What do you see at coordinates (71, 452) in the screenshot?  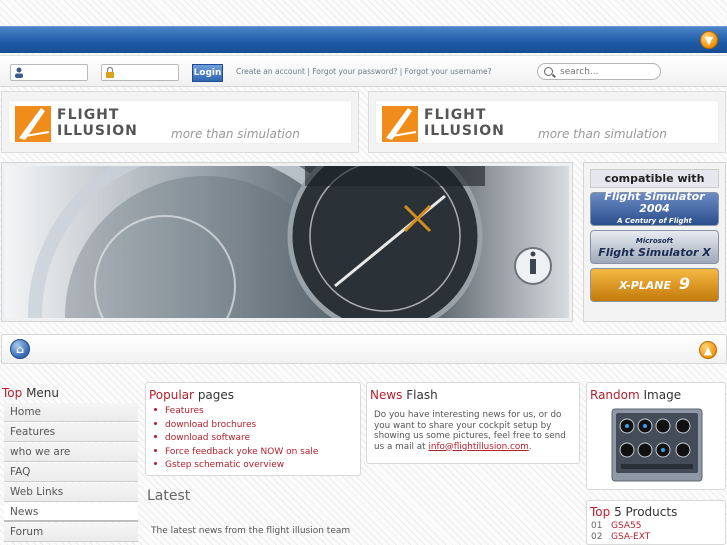 I see `menu-item-who-we-are: who we are` at bounding box center [71, 452].